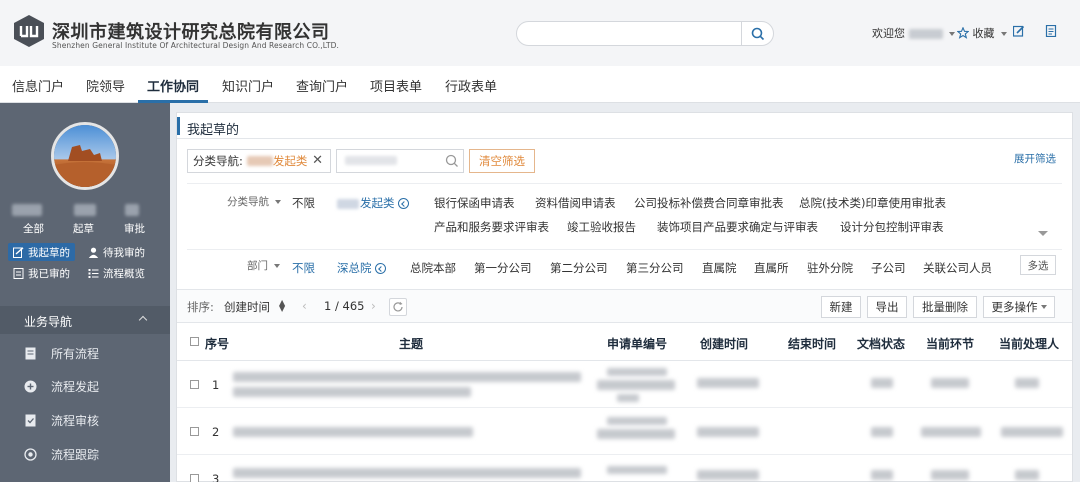 This screenshot has height=482, width=1080. What do you see at coordinates (957, 268) in the screenshot?
I see `department-item: 关联公司人员` at bounding box center [957, 268].